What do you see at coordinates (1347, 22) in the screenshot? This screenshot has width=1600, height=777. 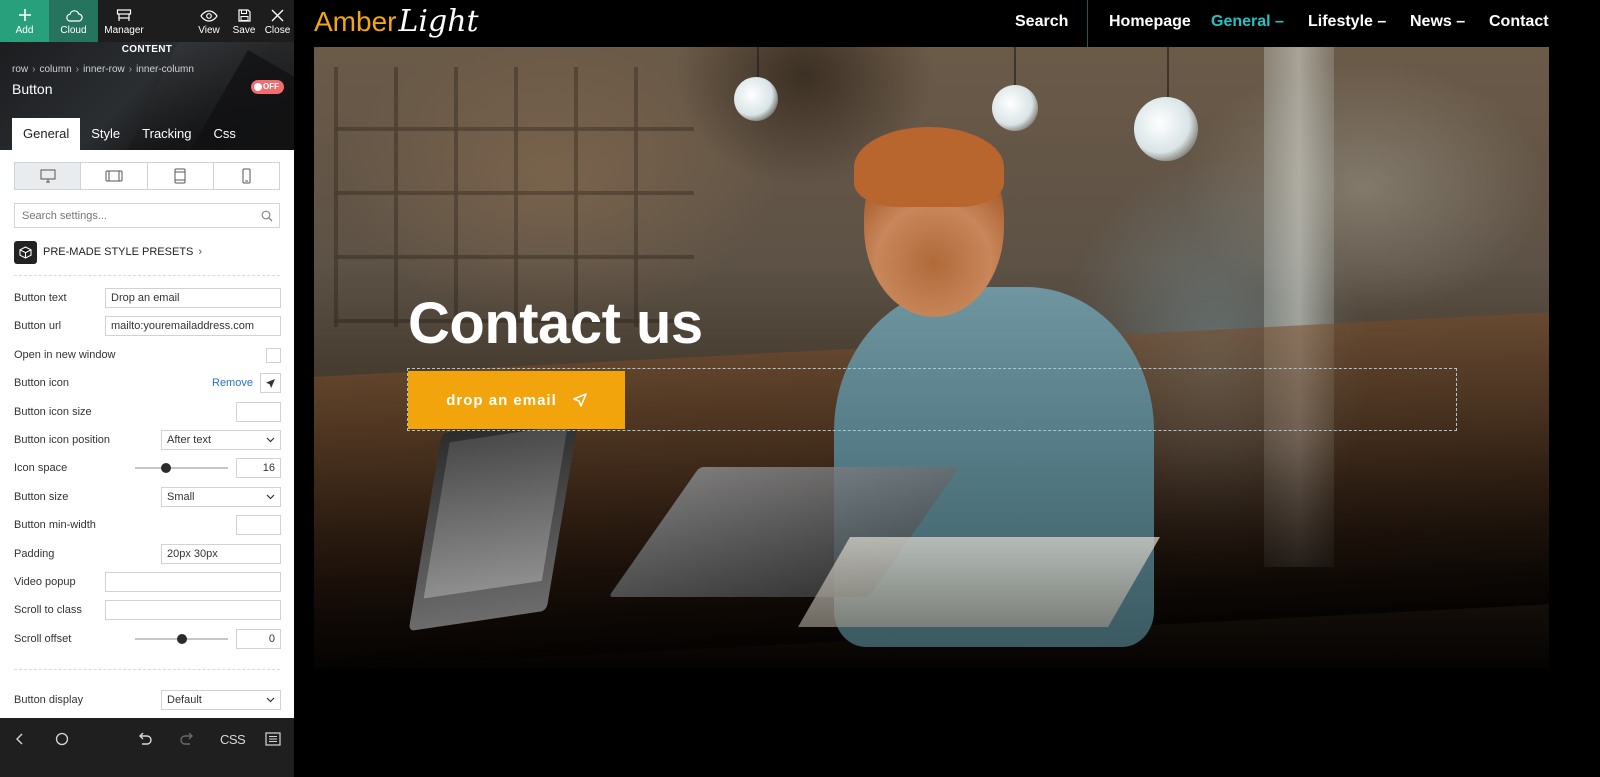 I see `nav-lifestyle: Lifestyle –` at bounding box center [1347, 22].